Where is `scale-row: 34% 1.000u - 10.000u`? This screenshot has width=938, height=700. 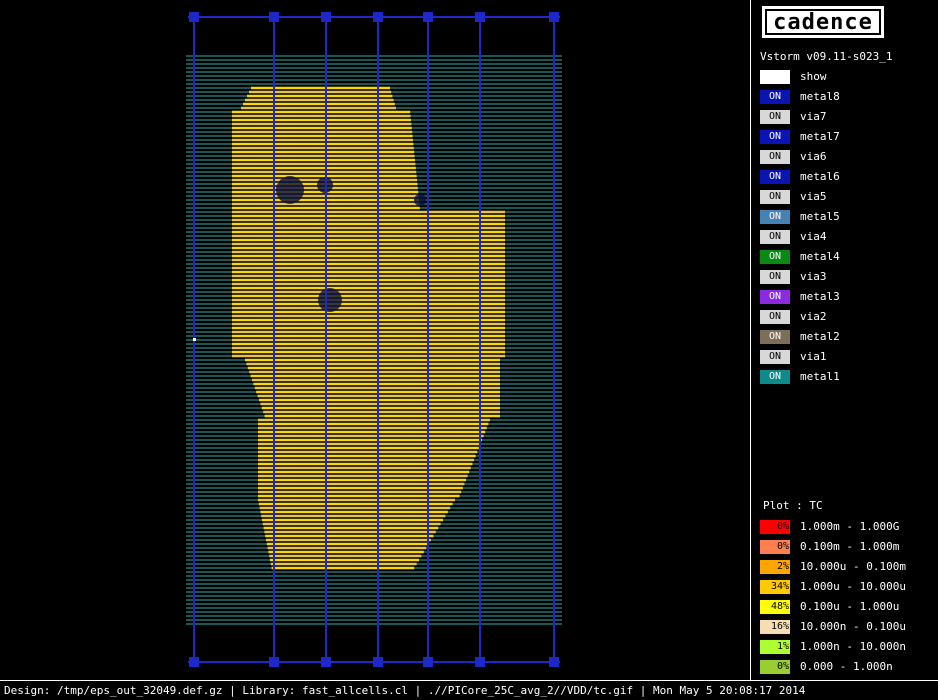 scale-row: 34% 1.000u - 10.000u is located at coordinates (847, 587).